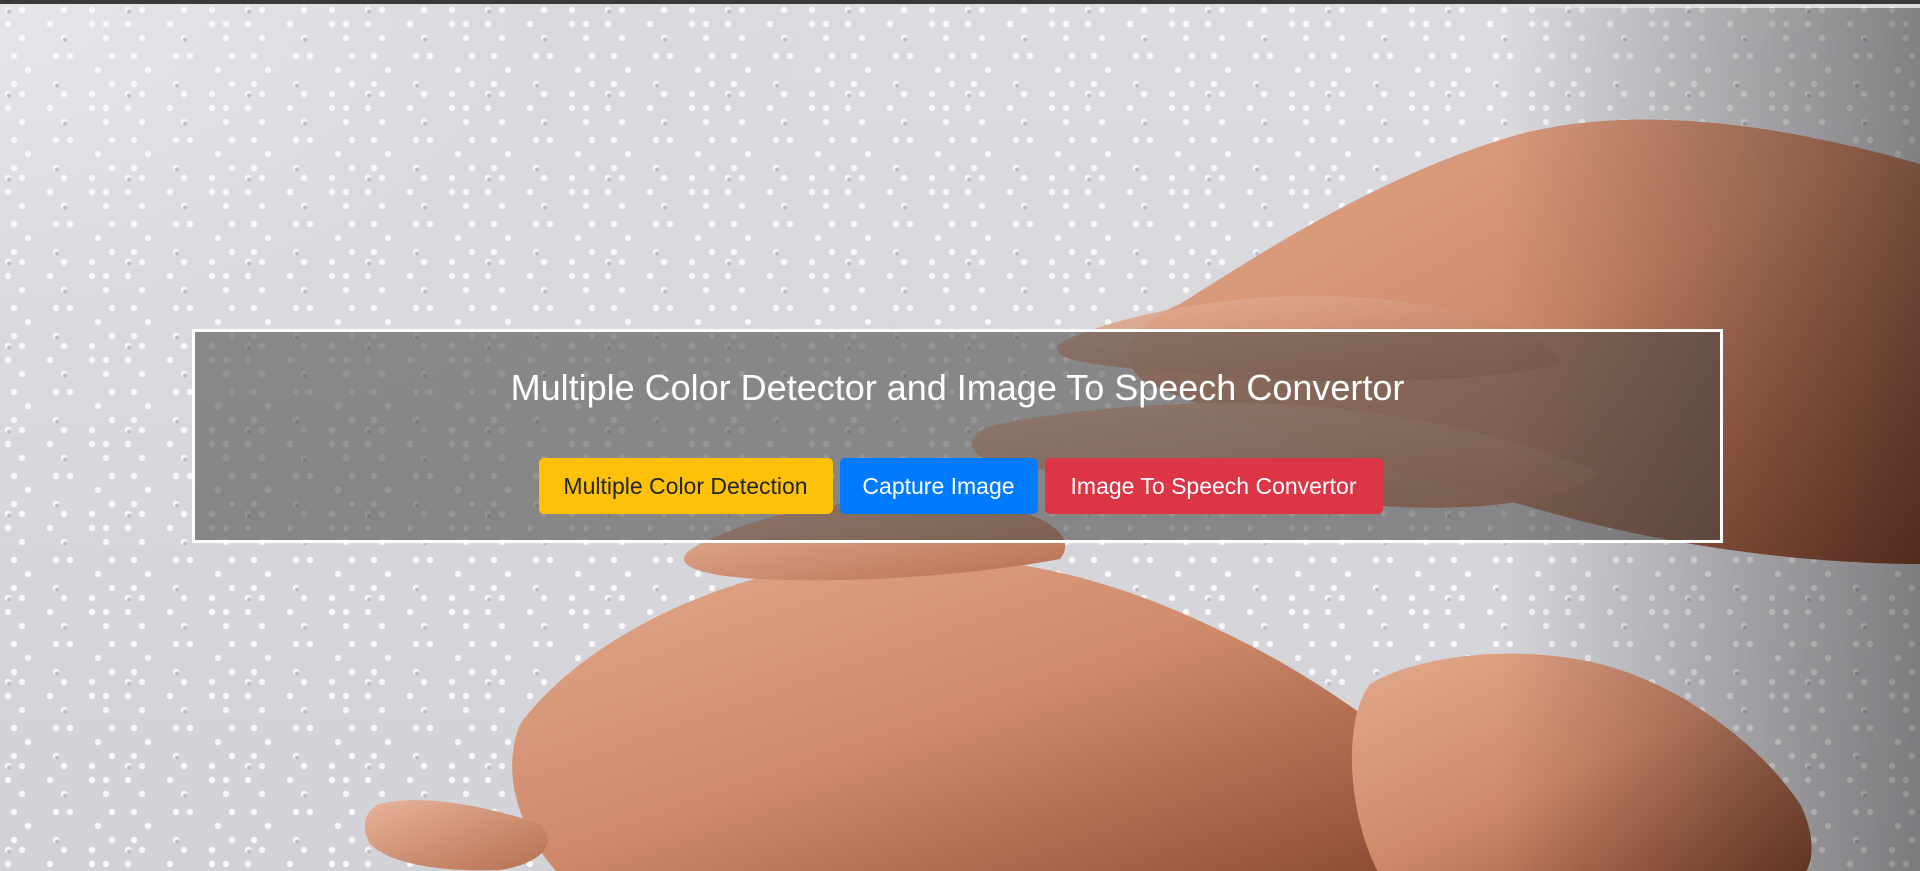 This screenshot has height=871, width=1920. I want to click on capture-image-button: Capture Image, so click(938, 486).